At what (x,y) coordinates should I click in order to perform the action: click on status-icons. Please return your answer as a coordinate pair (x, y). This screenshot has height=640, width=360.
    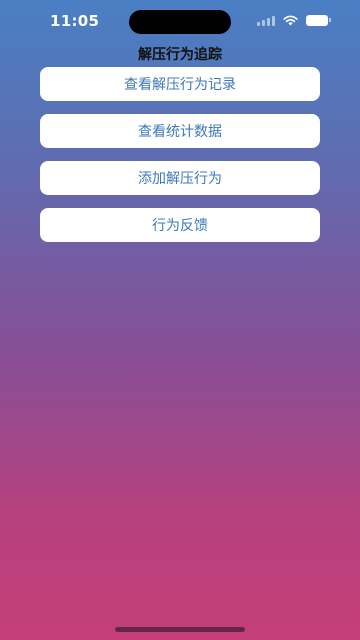
    Looking at the image, I should click on (294, 20).